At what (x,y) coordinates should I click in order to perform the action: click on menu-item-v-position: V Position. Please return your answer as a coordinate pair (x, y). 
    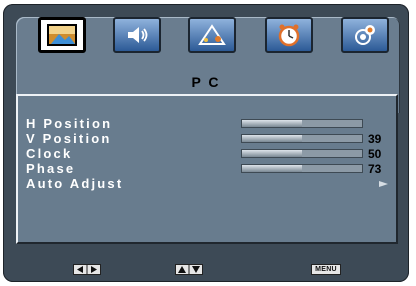
    Looking at the image, I should click on (69, 138).